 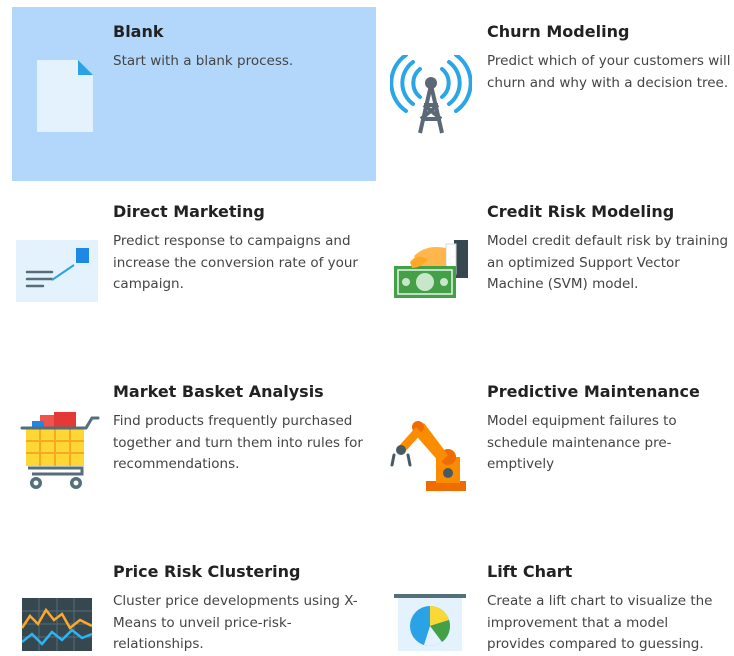 What do you see at coordinates (57, 624) in the screenshot?
I see `price-chart-icon` at bounding box center [57, 624].